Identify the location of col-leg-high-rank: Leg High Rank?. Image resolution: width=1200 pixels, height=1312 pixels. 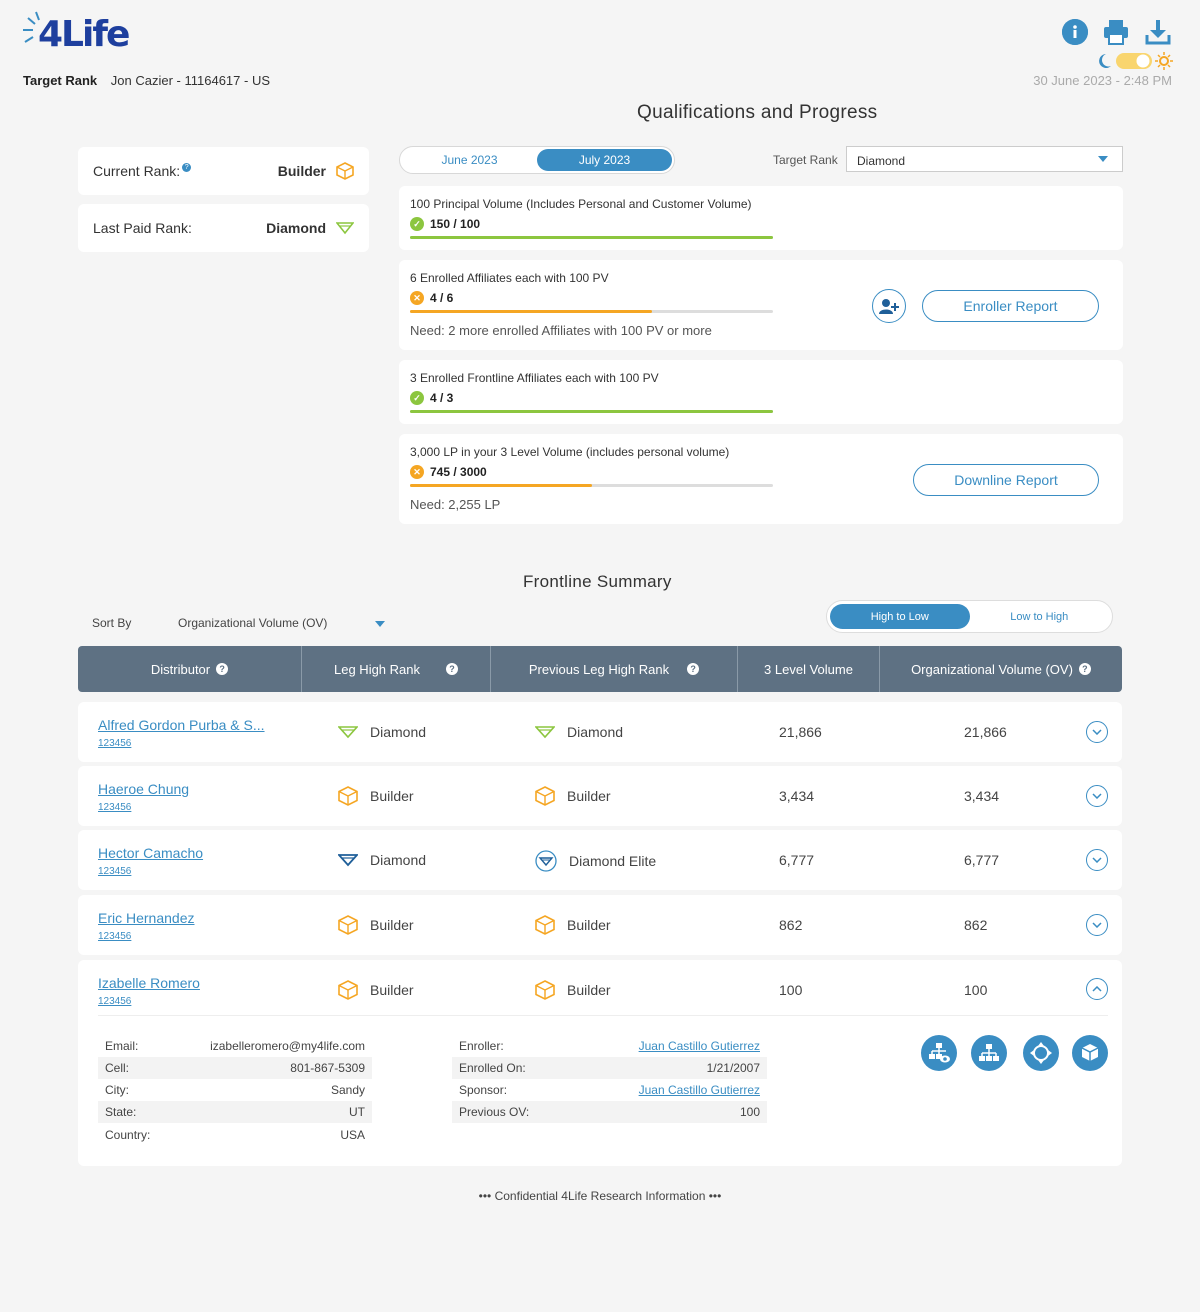
(396, 669).